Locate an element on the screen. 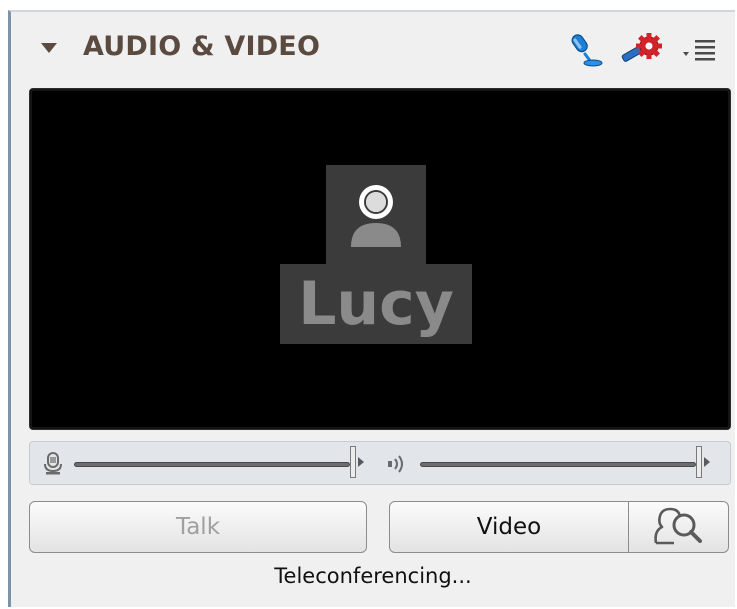  person-search-button is located at coordinates (678, 527).